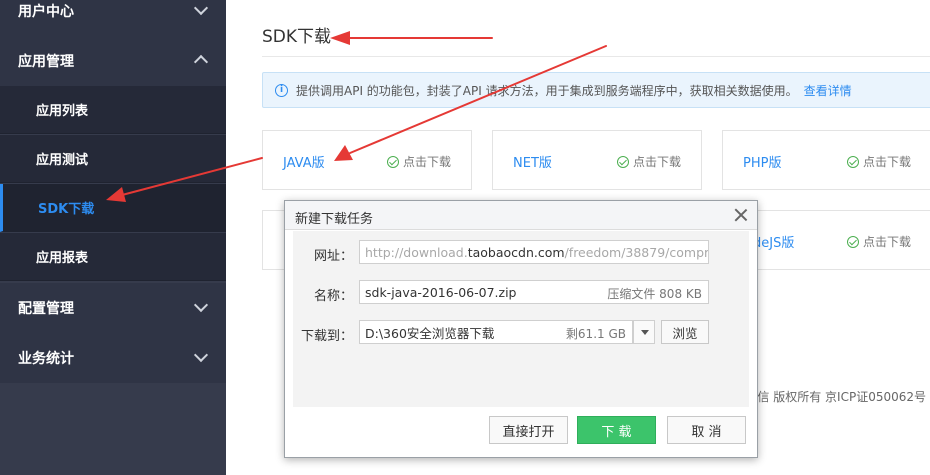 The width and height of the screenshot is (930, 475). I want to click on sidebar-item-label: 应用列表, so click(62, 111).